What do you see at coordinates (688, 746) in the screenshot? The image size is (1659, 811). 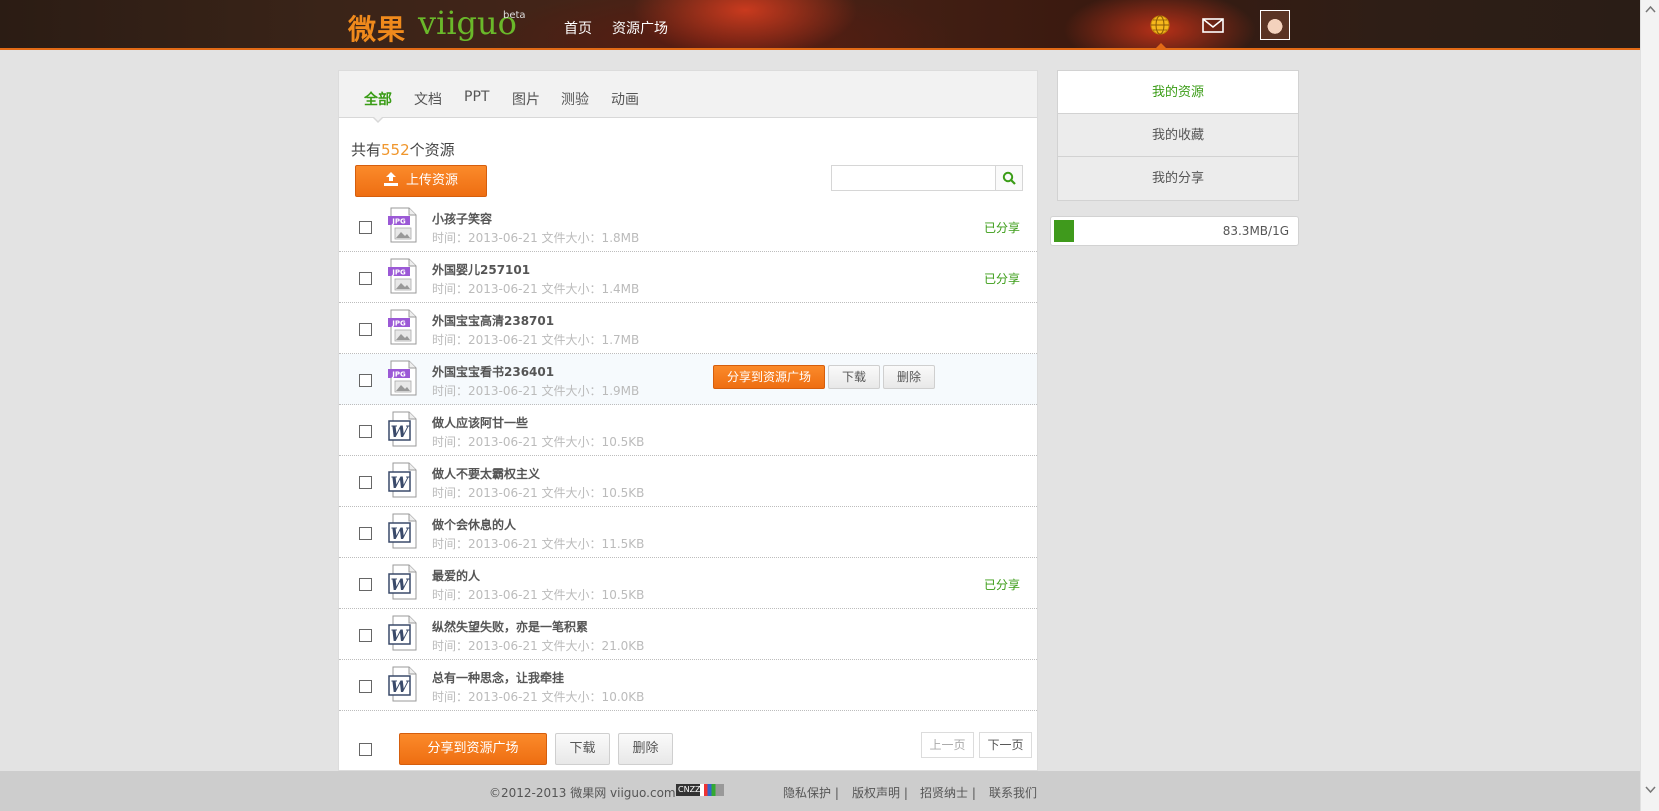 I see `bulk-action-bar: 分享到资源广场 下载 删除 上一页 下一页` at bounding box center [688, 746].